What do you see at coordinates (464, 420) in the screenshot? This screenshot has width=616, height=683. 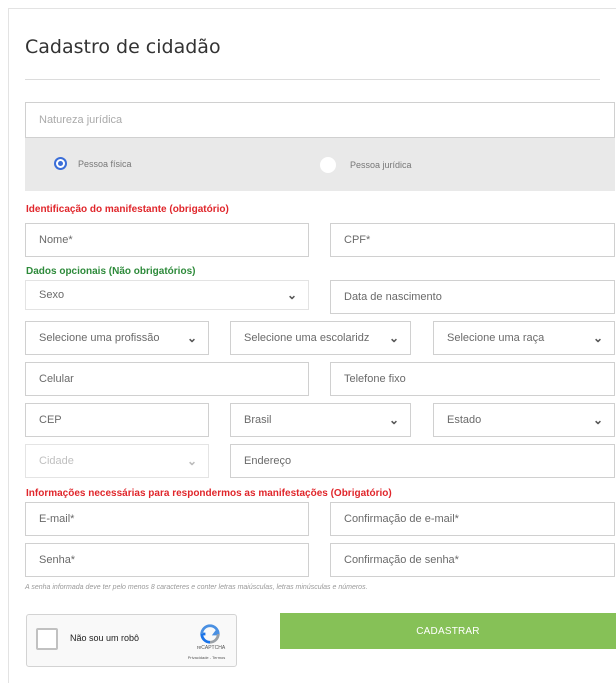 I see `estado-value: Estado` at bounding box center [464, 420].